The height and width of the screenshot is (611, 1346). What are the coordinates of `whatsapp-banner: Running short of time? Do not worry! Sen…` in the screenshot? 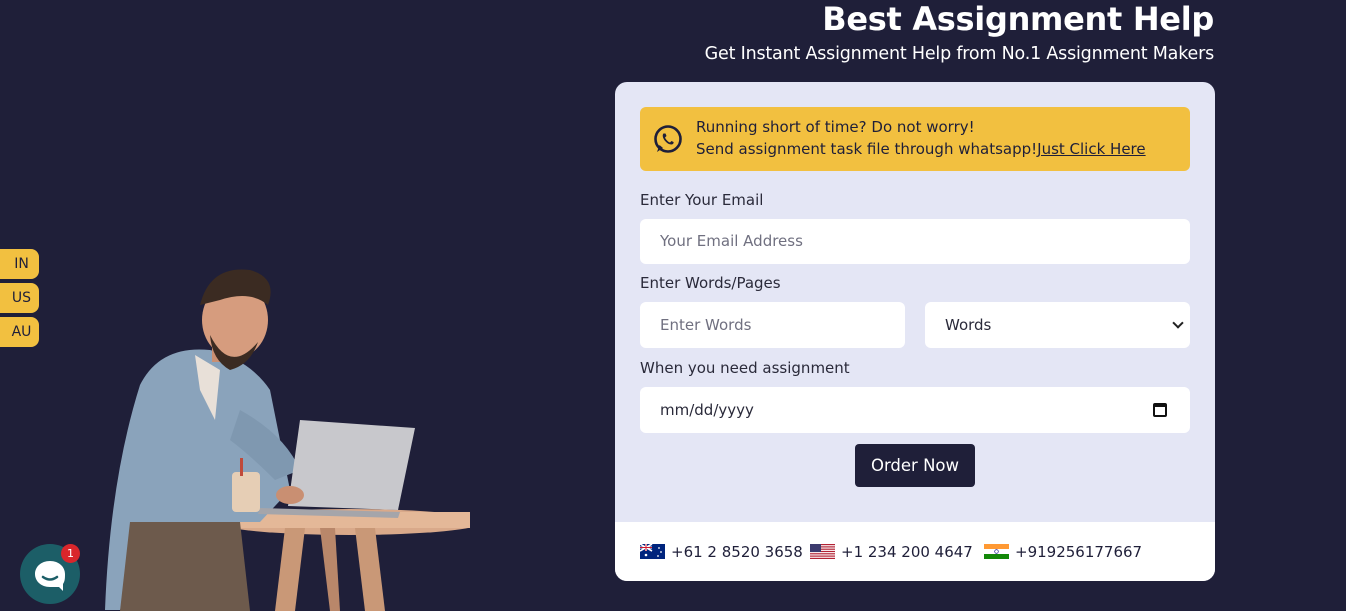 It's located at (915, 139).